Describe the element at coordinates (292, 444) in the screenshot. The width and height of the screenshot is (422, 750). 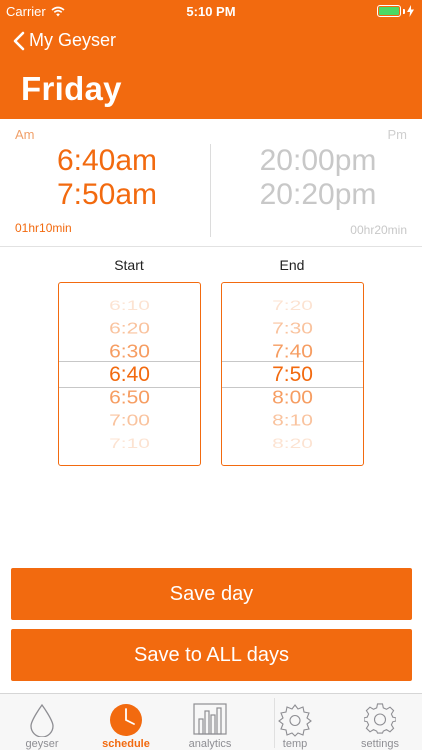
I see `wheel-item: 8:20` at that location.